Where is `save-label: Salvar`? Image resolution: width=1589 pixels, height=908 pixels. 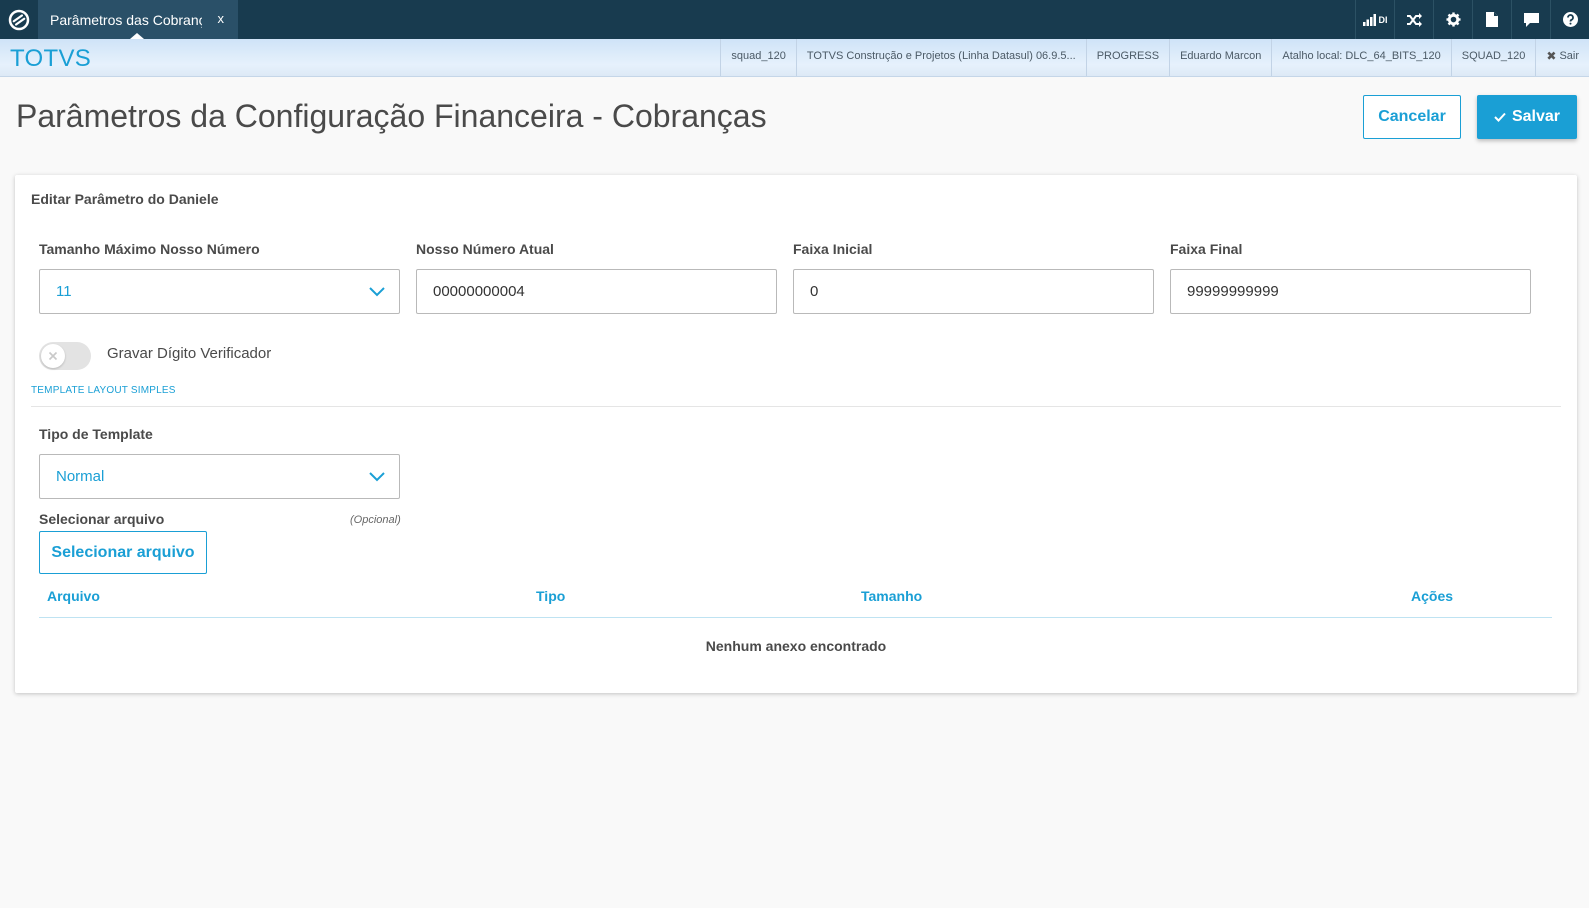
save-label: Salvar is located at coordinates (1536, 116).